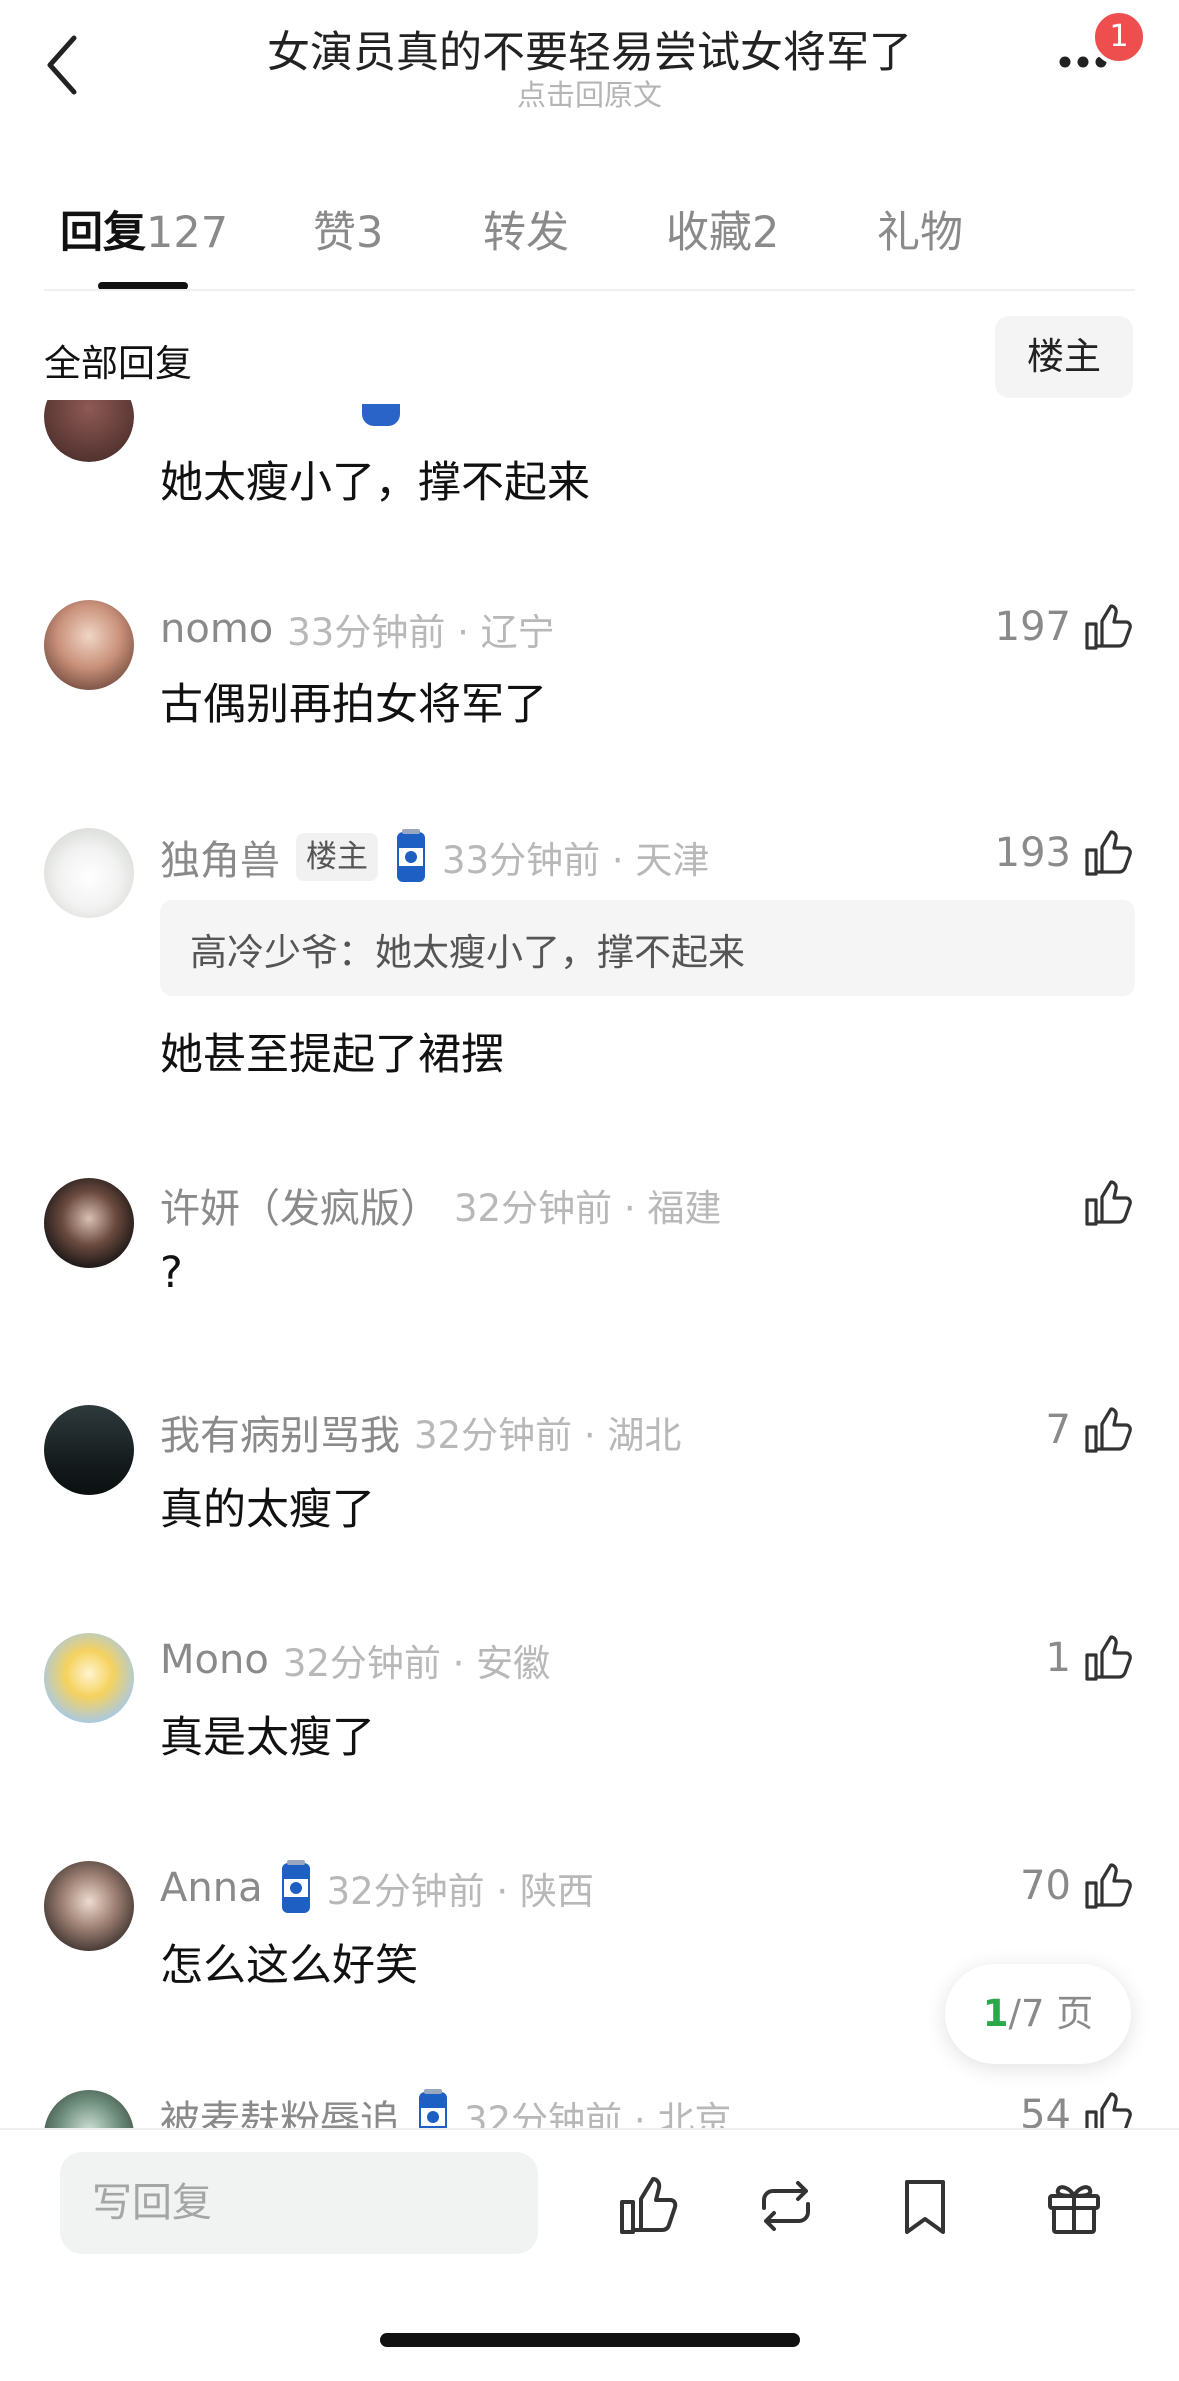  Describe the element at coordinates (171, 1273) in the screenshot. I see `comment-text: ?` at that location.